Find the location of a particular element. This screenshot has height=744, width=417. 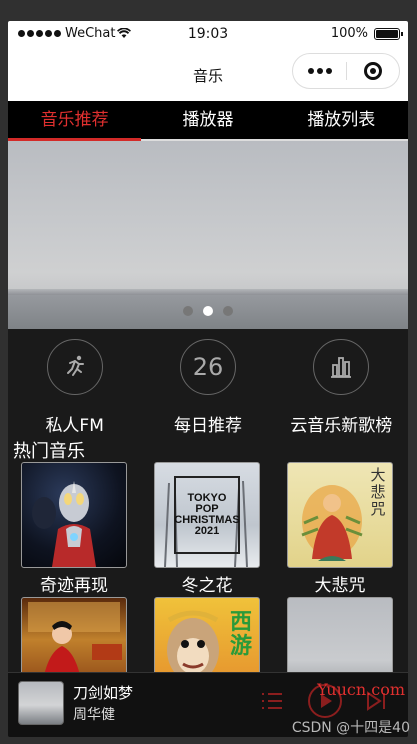

album-card: TOKYO POP CHRISTMAS 2021 冬之花 is located at coordinates (207, 529).